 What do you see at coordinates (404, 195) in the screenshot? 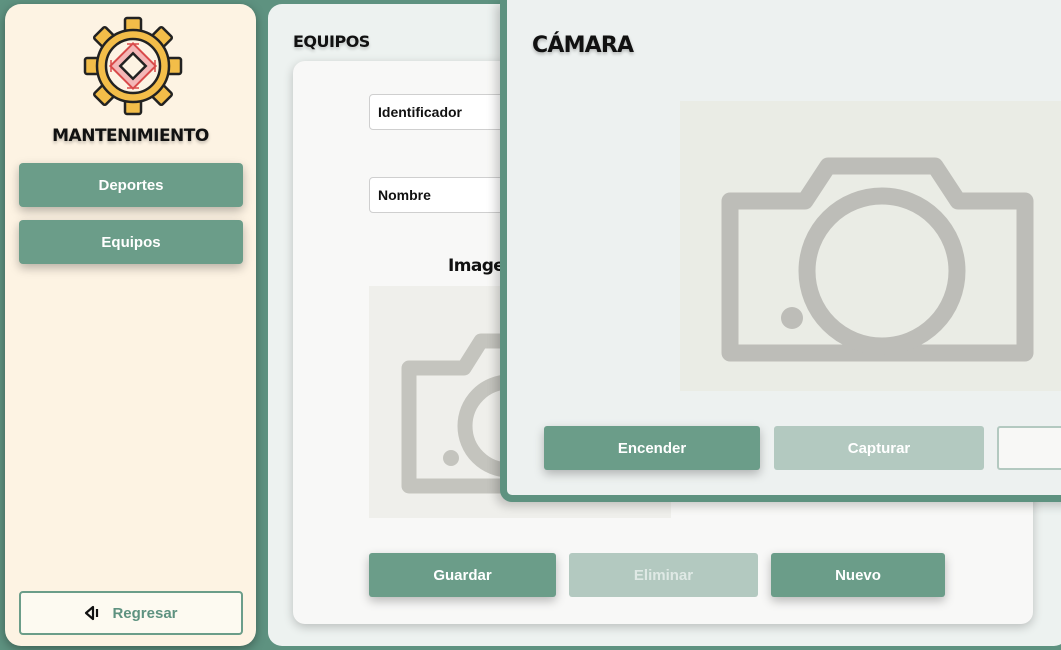
I see `name-placeholder: Nombre` at bounding box center [404, 195].